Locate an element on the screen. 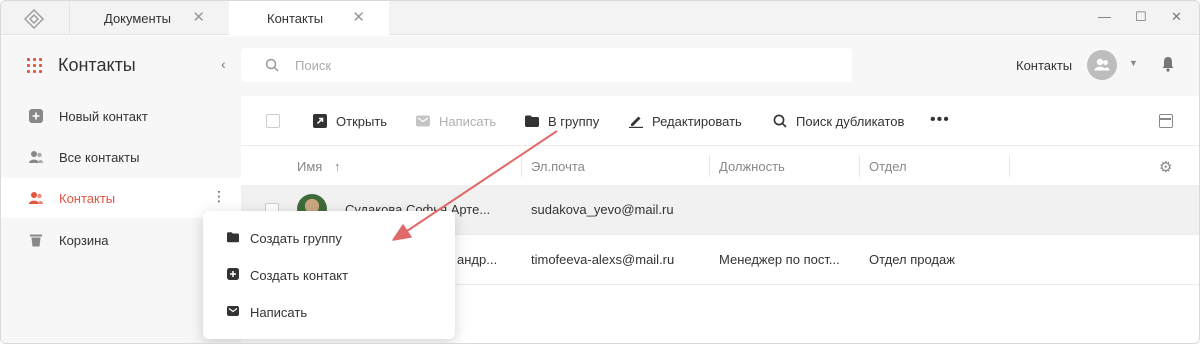  menu-item-create-contact: Создать контакт is located at coordinates (329, 275).